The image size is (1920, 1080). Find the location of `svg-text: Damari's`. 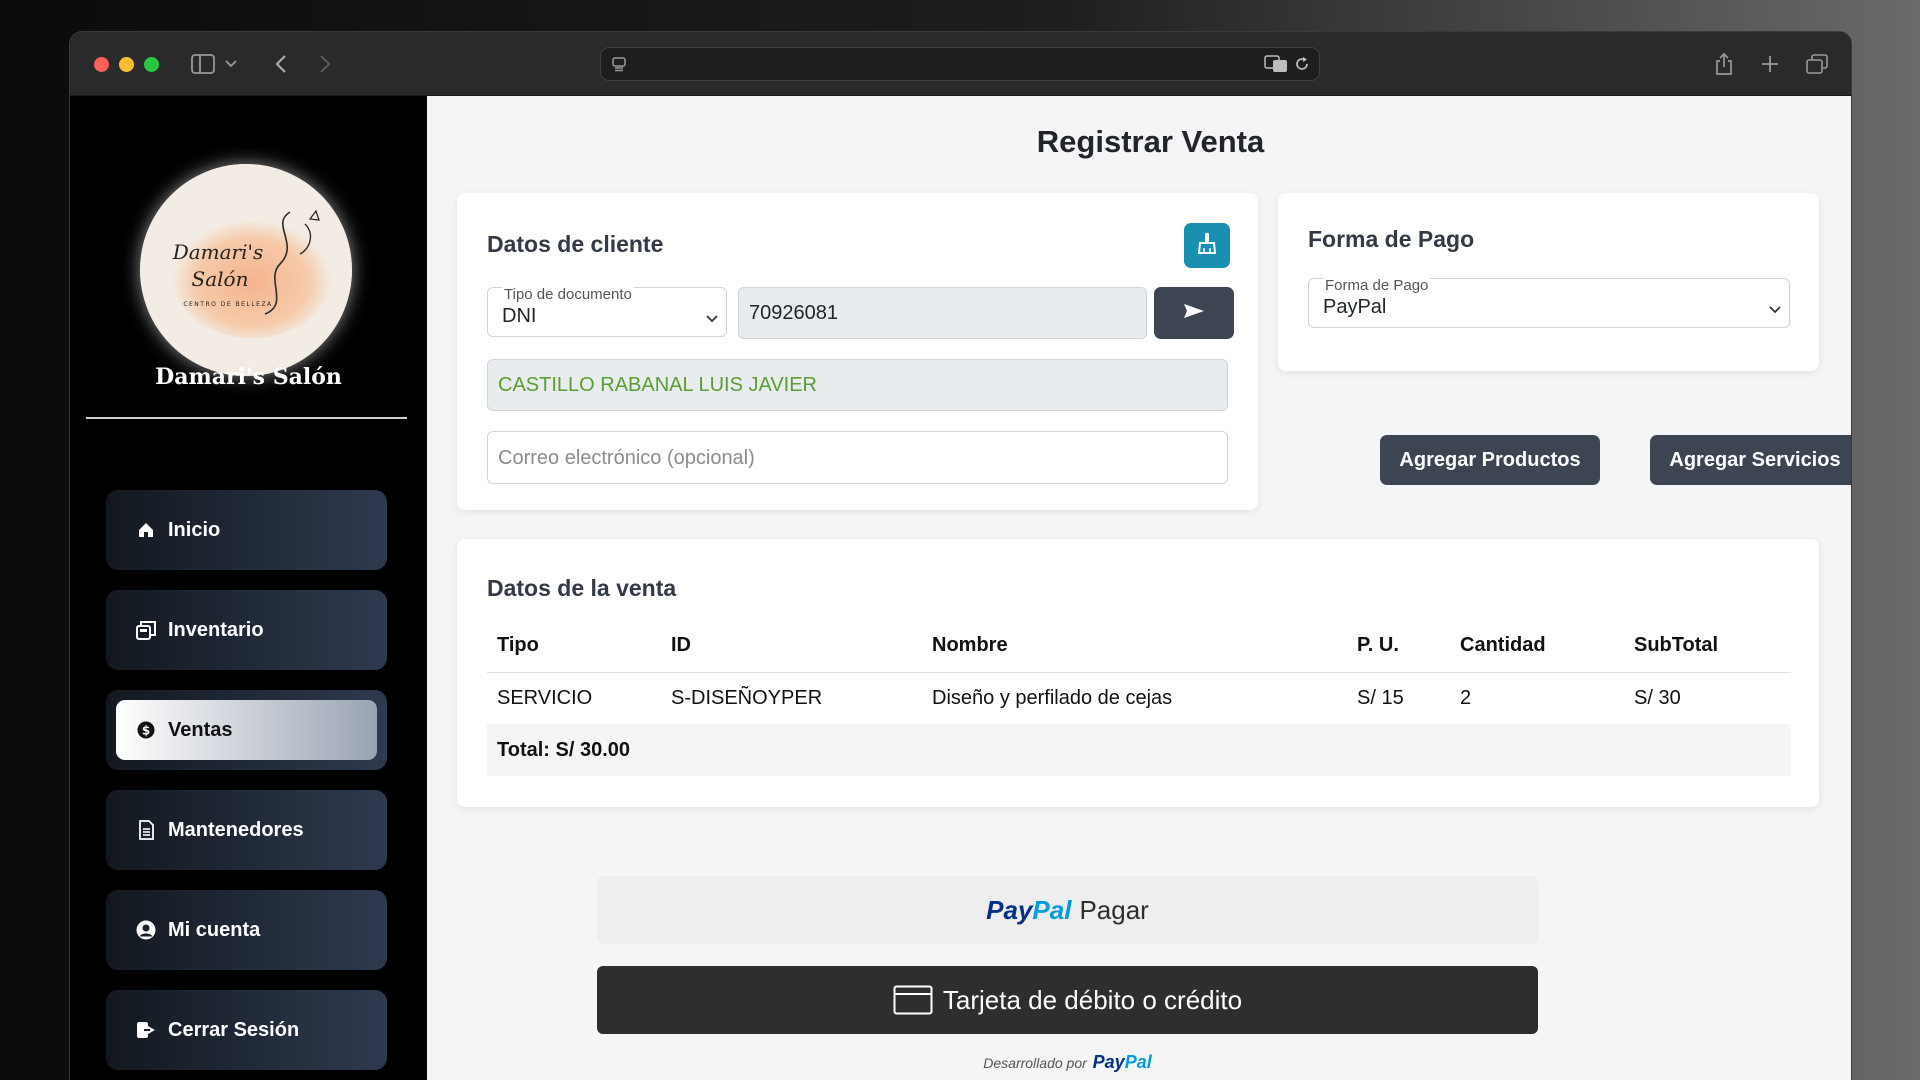

svg-text: Damari's is located at coordinates (218, 252).